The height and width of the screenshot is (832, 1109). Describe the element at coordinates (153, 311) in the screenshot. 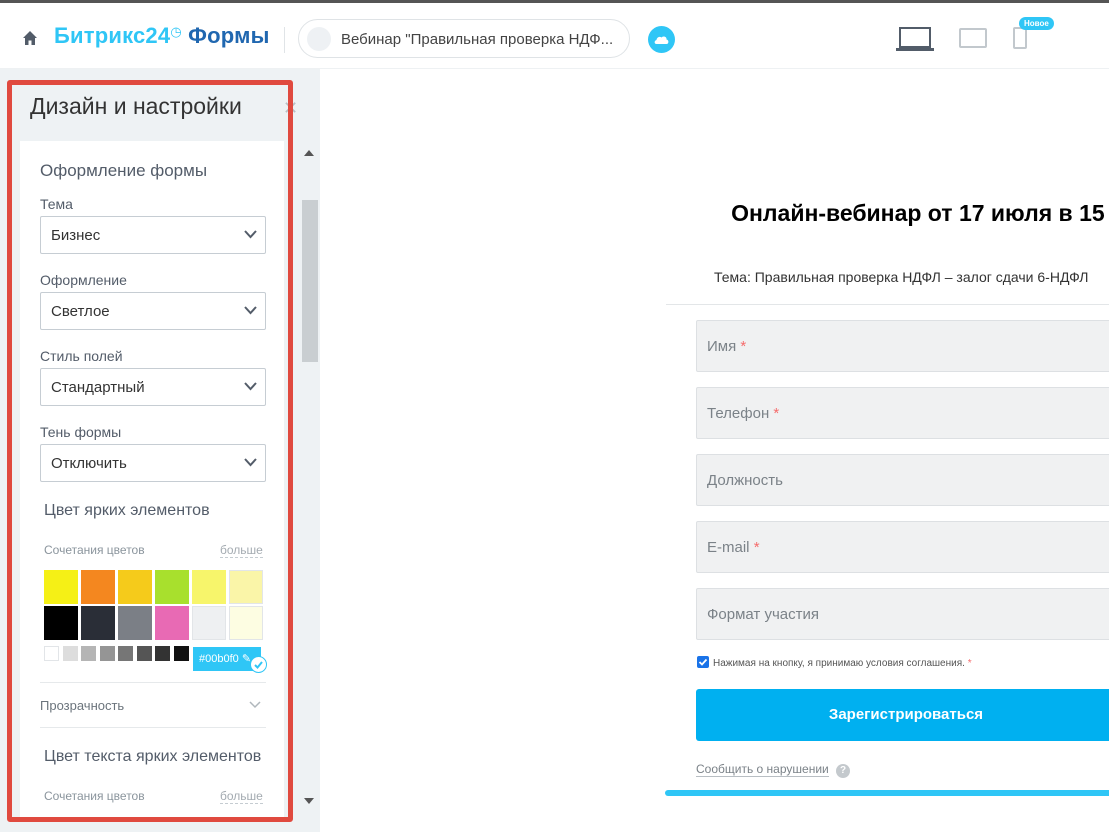

I see `style-select: Светлое` at that location.